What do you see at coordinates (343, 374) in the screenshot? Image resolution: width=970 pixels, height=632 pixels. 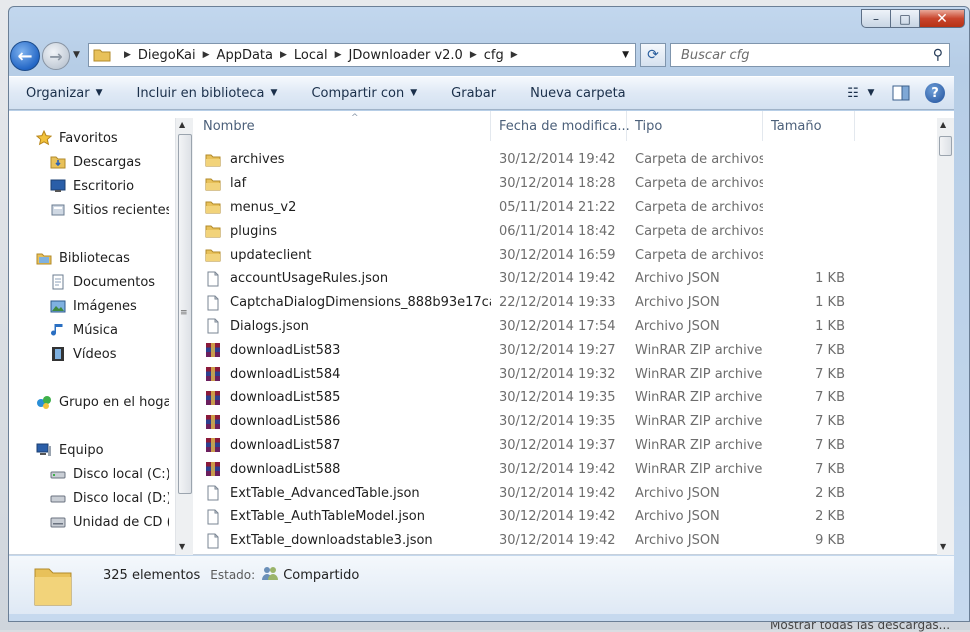 I see `file-name-cell: downloadList584` at bounding box center [343, 374].